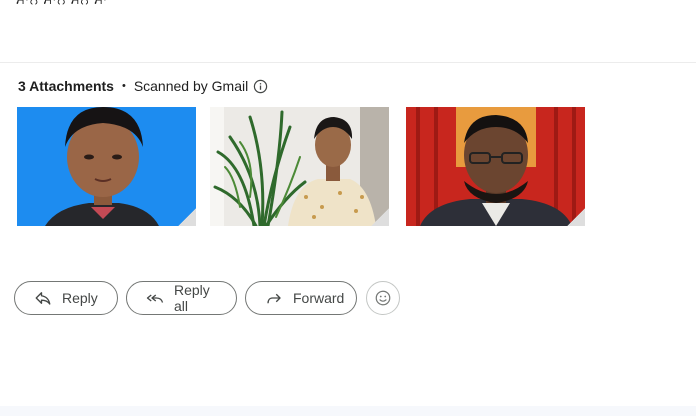 This screenshot has height=416, width=696. Describe the element at coordinates (43, 298) in the screenshot. I see `reply-icon` at that location.